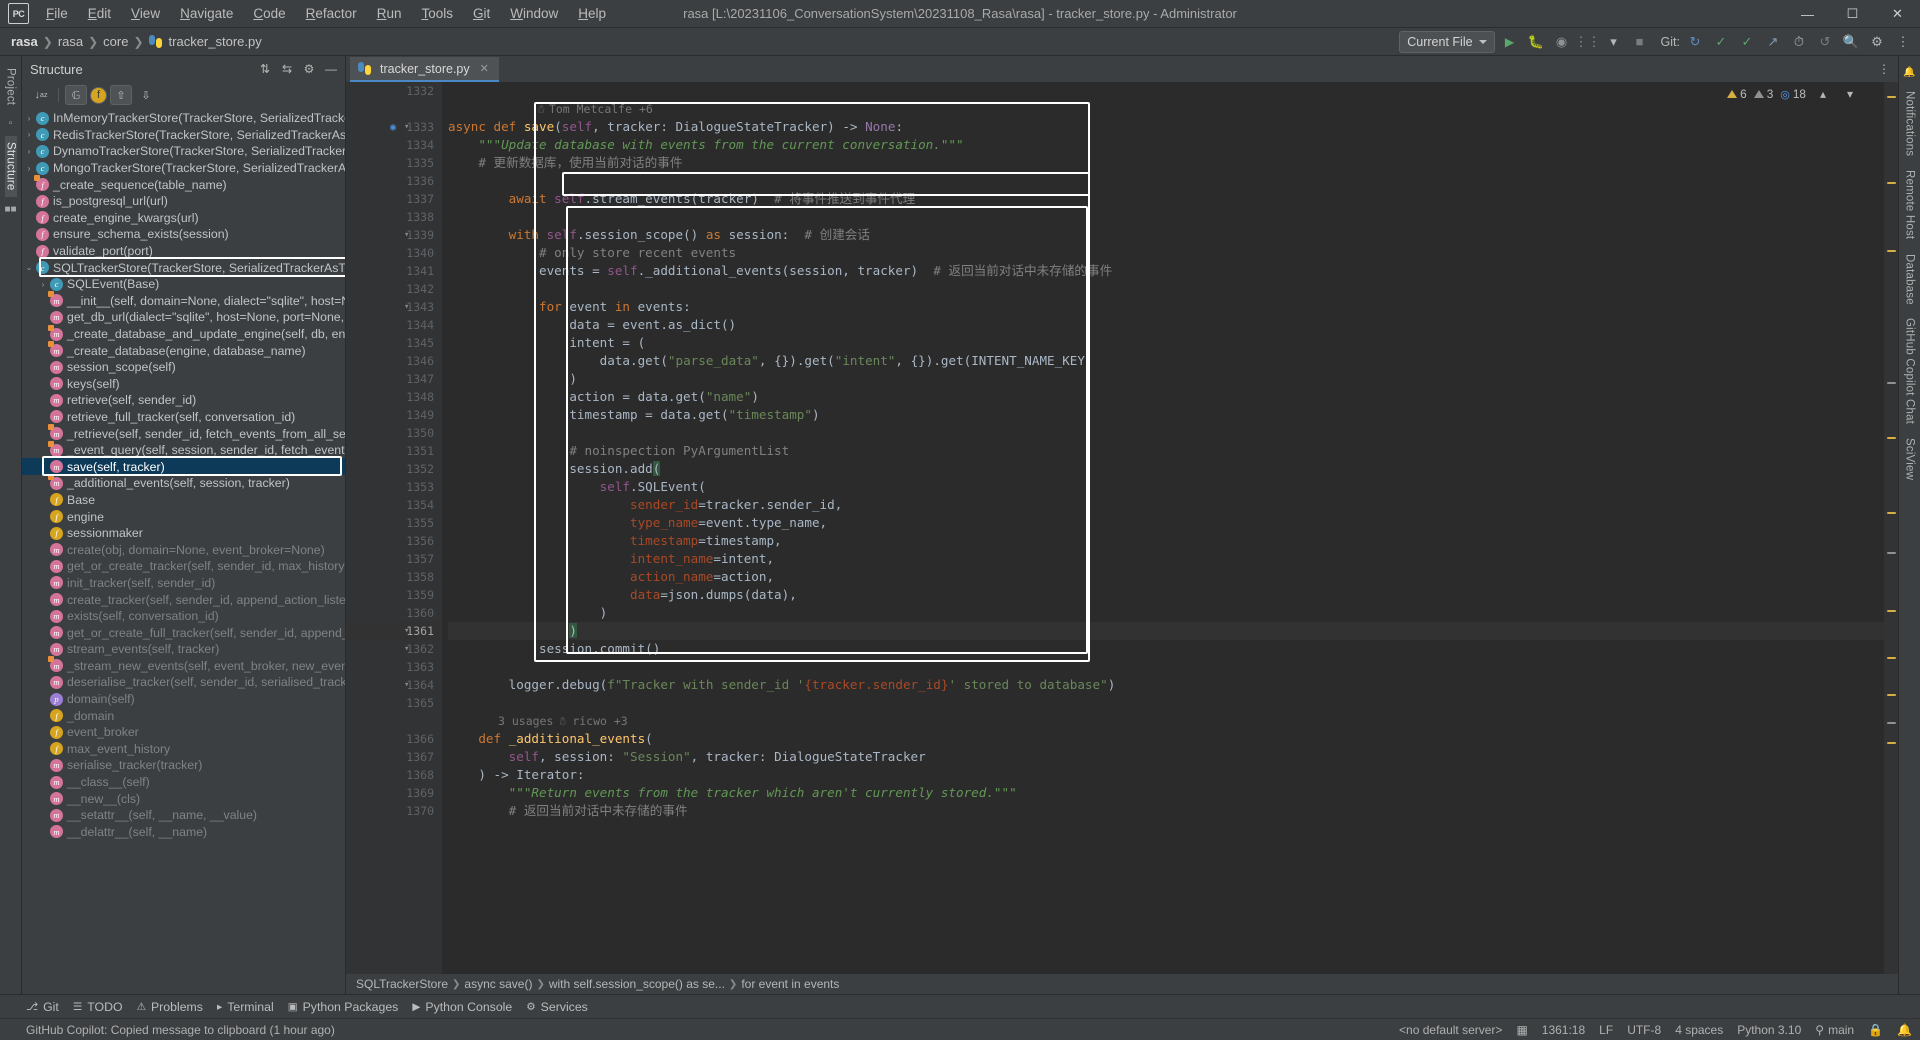 The image size is (1920, 1040). What do you see at coordinates (11, 123) in the screenshot?
I see `bookmarks-icon: ▫` at bounding box center [11, 123].